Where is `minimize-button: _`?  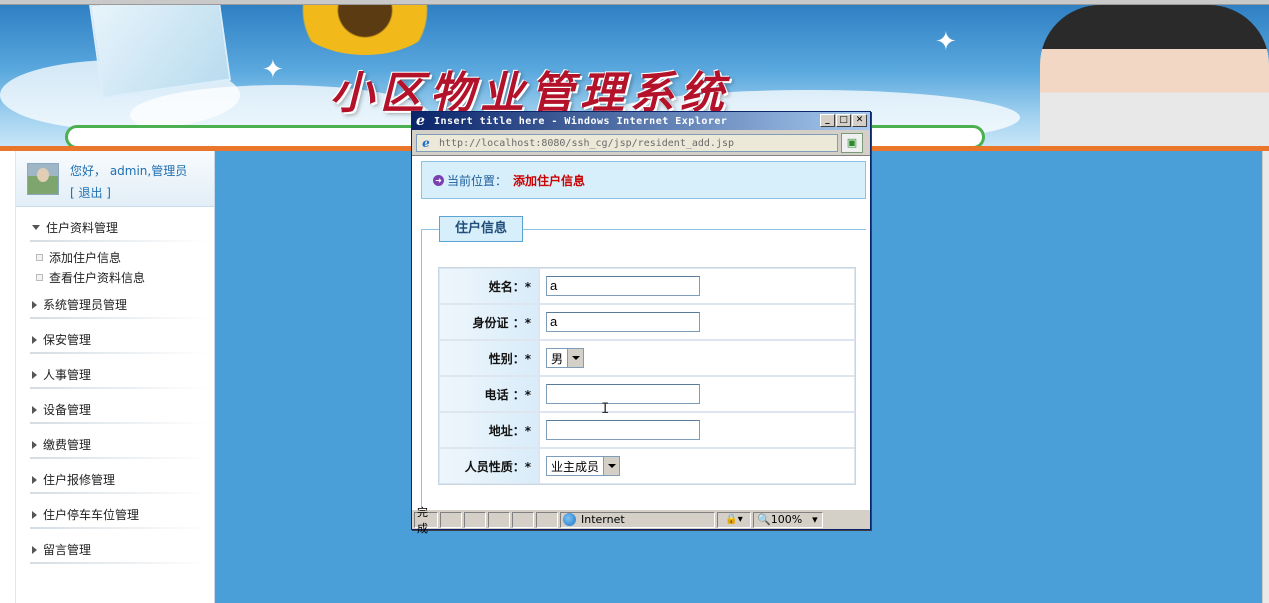
minimize-button: _ is located at coordinates (827, 120).